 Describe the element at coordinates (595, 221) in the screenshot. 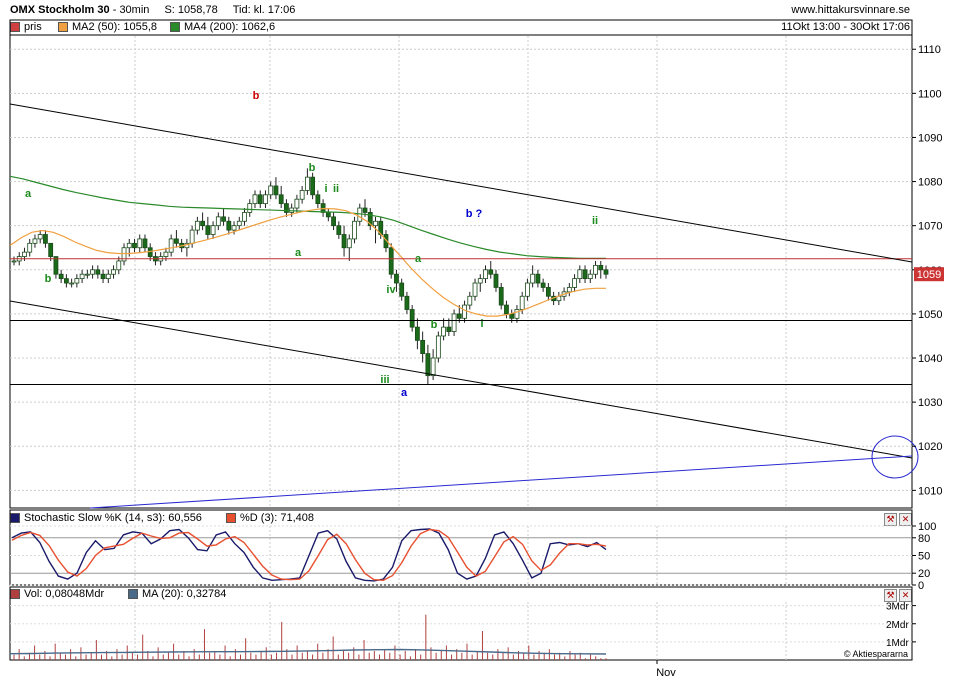

I see `wave-label: ii` at that location.